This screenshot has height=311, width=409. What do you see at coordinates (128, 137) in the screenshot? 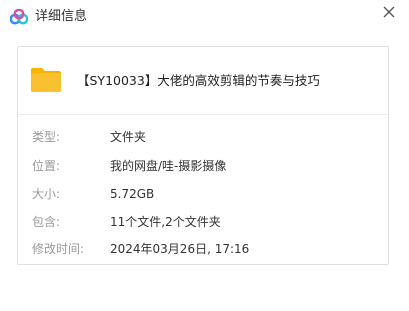
I see `detail-value-type: 文件夹` at bounding box center [128, 137].